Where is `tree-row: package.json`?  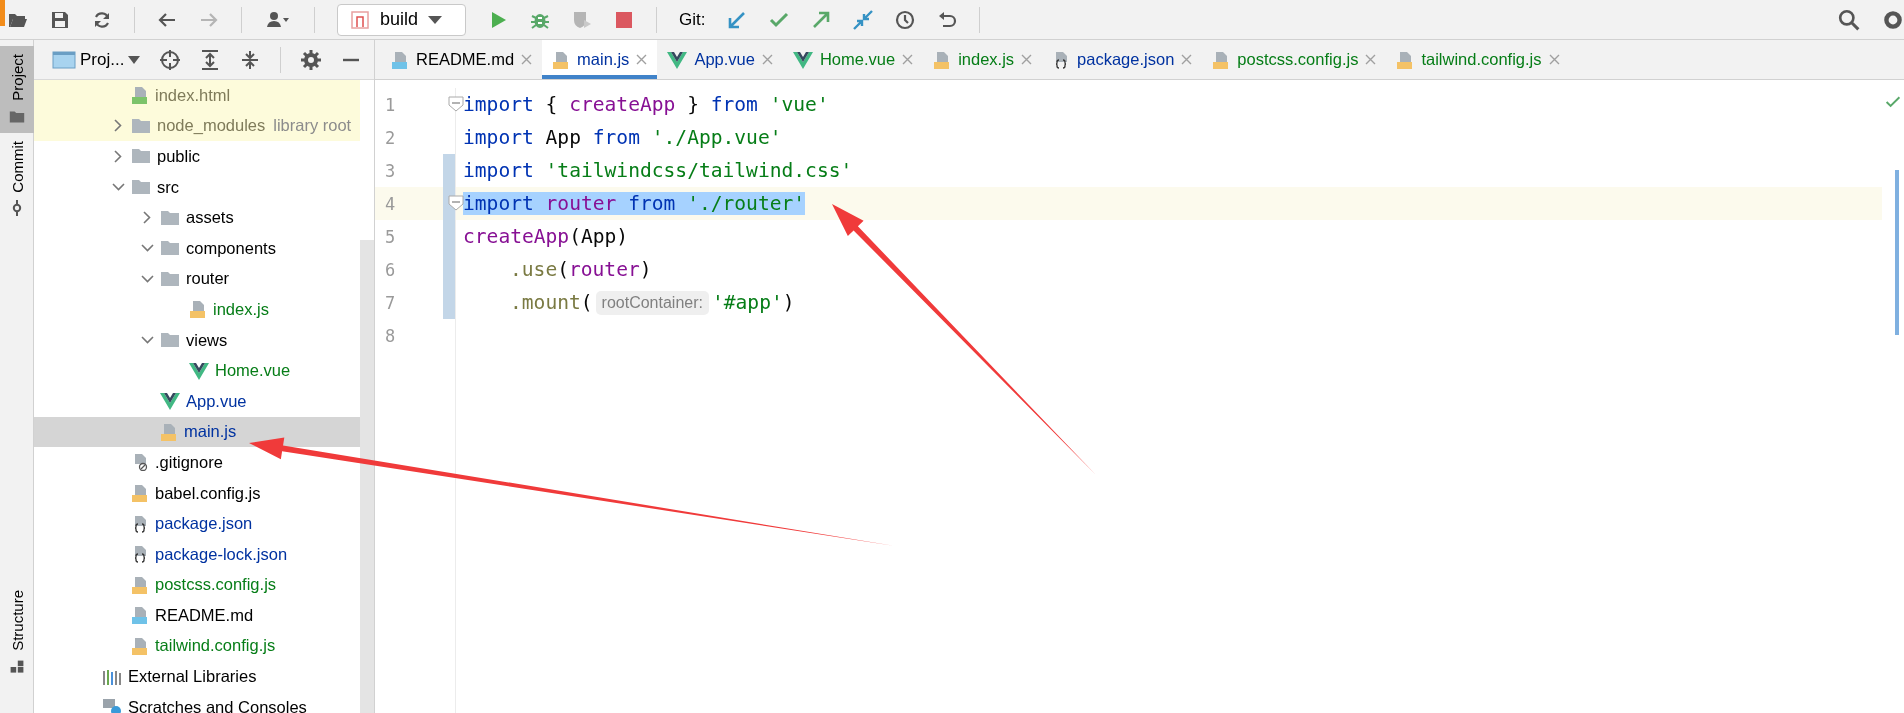 tree-row: package.json is located at coordinates (197, 523).